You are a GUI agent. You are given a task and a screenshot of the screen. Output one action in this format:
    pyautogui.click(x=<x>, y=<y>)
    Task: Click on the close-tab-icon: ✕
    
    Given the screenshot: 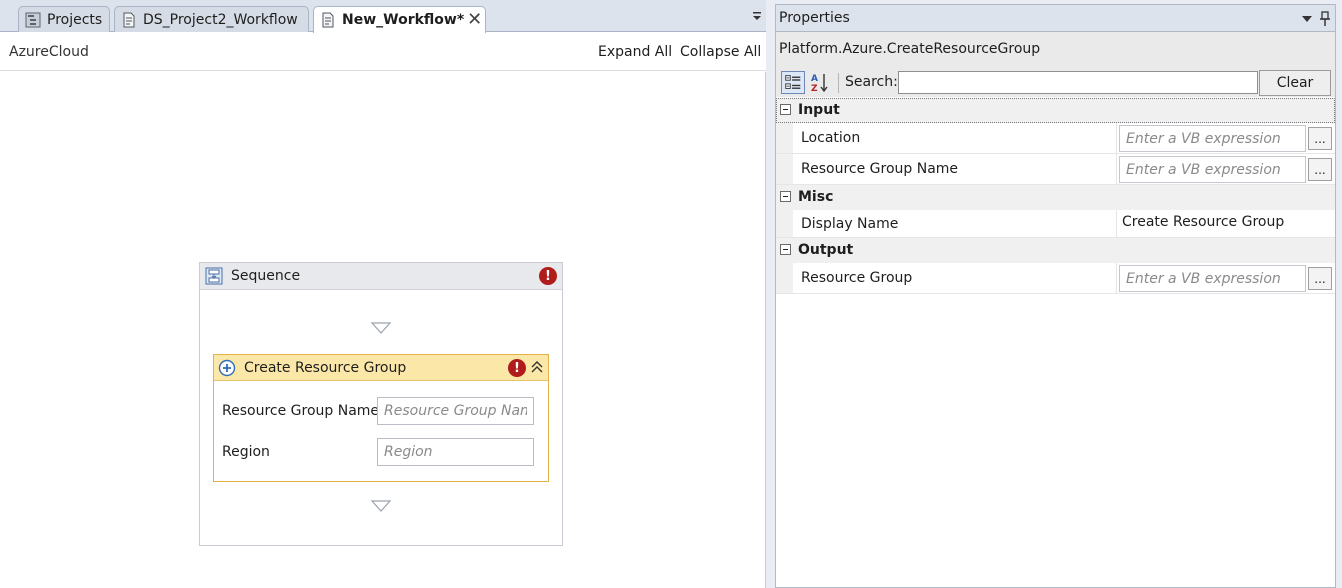 What is the action you would take?
    pyautogui.click(x=474, y=20)
    